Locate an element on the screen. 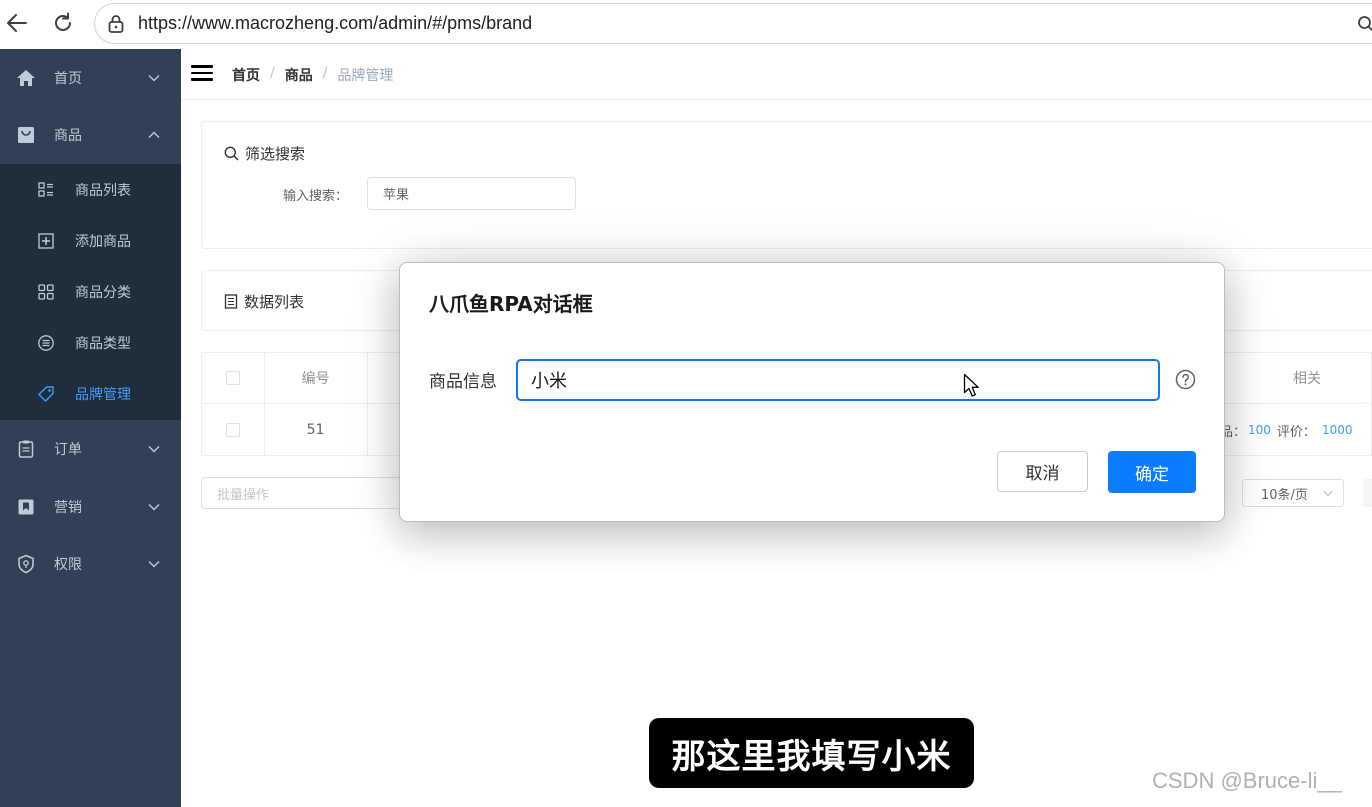 The width and height of the screenshot is (1372, 807). breadcrumb: 首页 / 商品 / 品牌管理 is located at coordinates (312, 75).